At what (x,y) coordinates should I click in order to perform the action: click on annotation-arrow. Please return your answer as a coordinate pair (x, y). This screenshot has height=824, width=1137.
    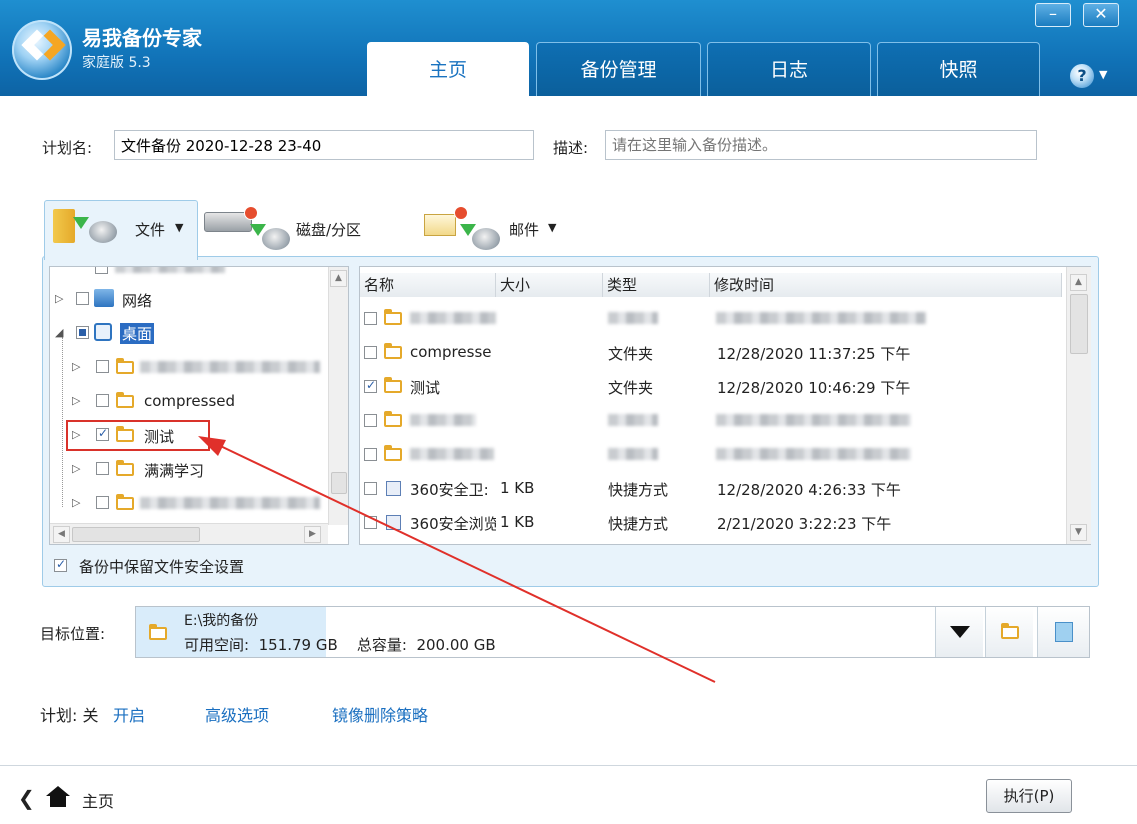
    Looking at the image, I should click on (457, 559).